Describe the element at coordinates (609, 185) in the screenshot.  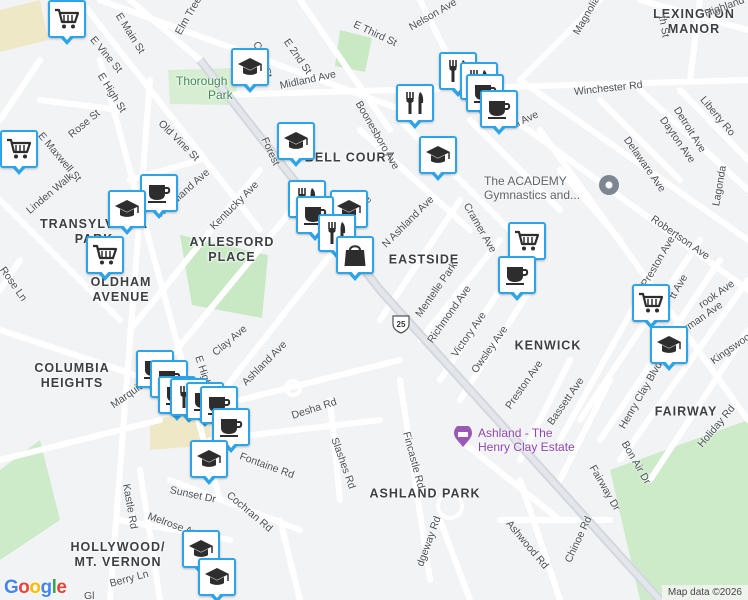
I see `place-pin-icon` at that location.